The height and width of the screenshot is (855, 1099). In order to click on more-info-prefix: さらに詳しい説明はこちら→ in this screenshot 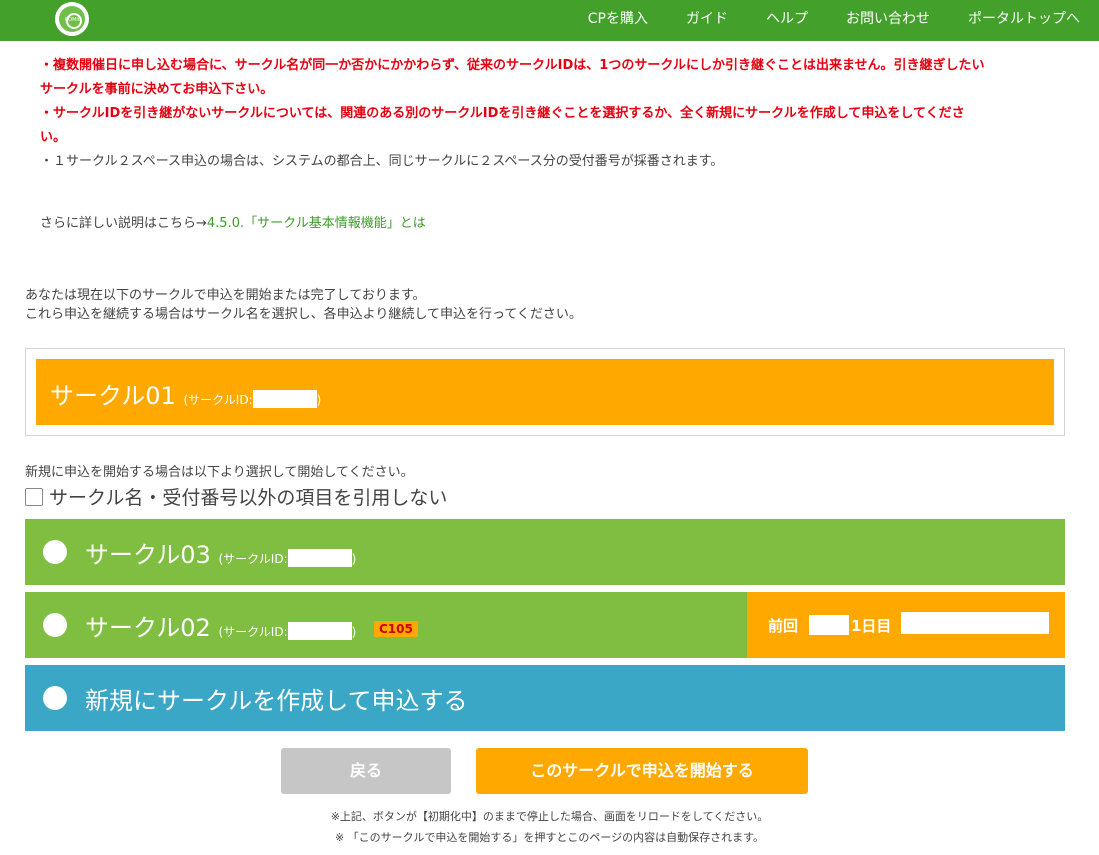, I will do `click(123, 223)`.